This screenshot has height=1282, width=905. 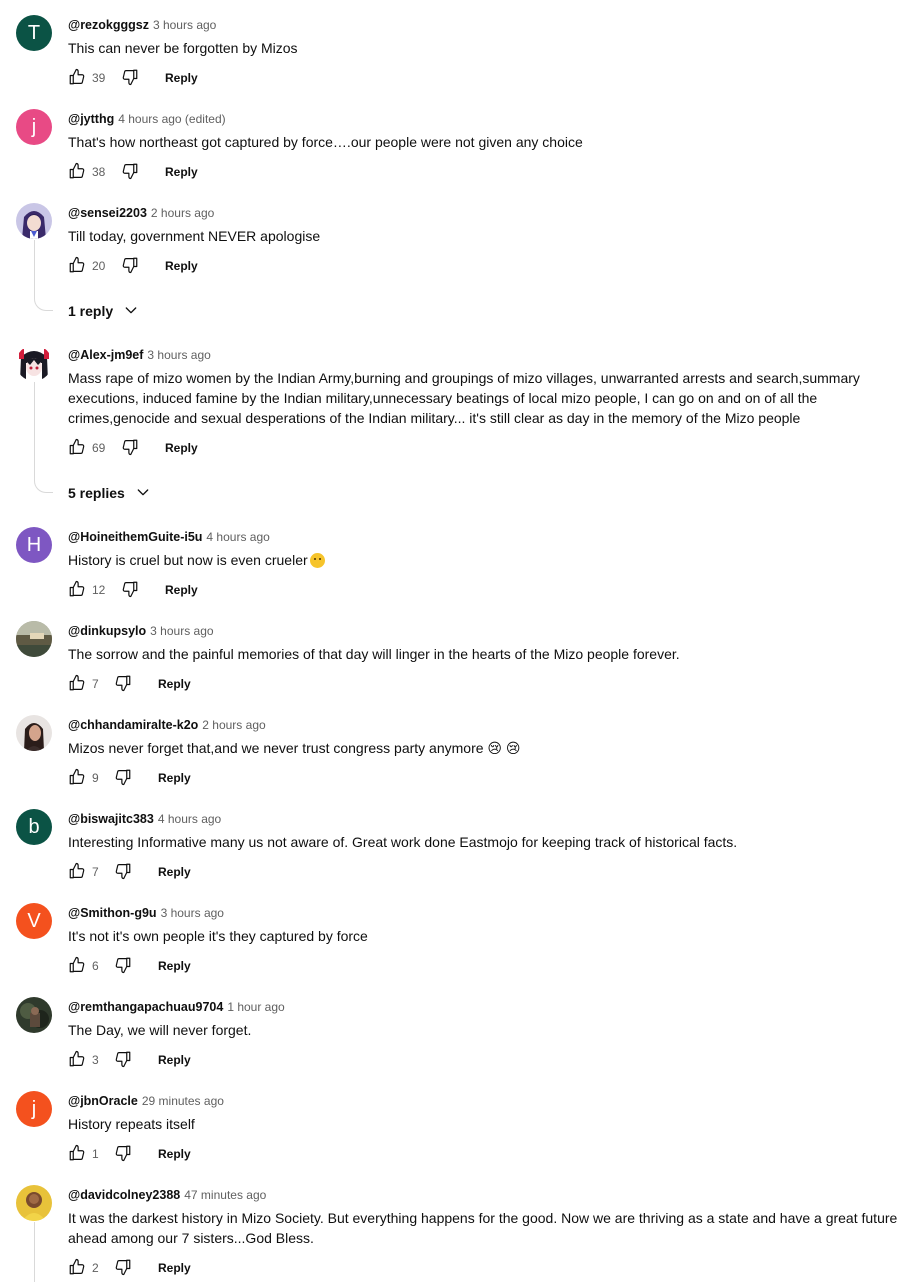 I want to click on comment-header: @jytthg 4 hours ago (edited), so click(x=147, y=119).